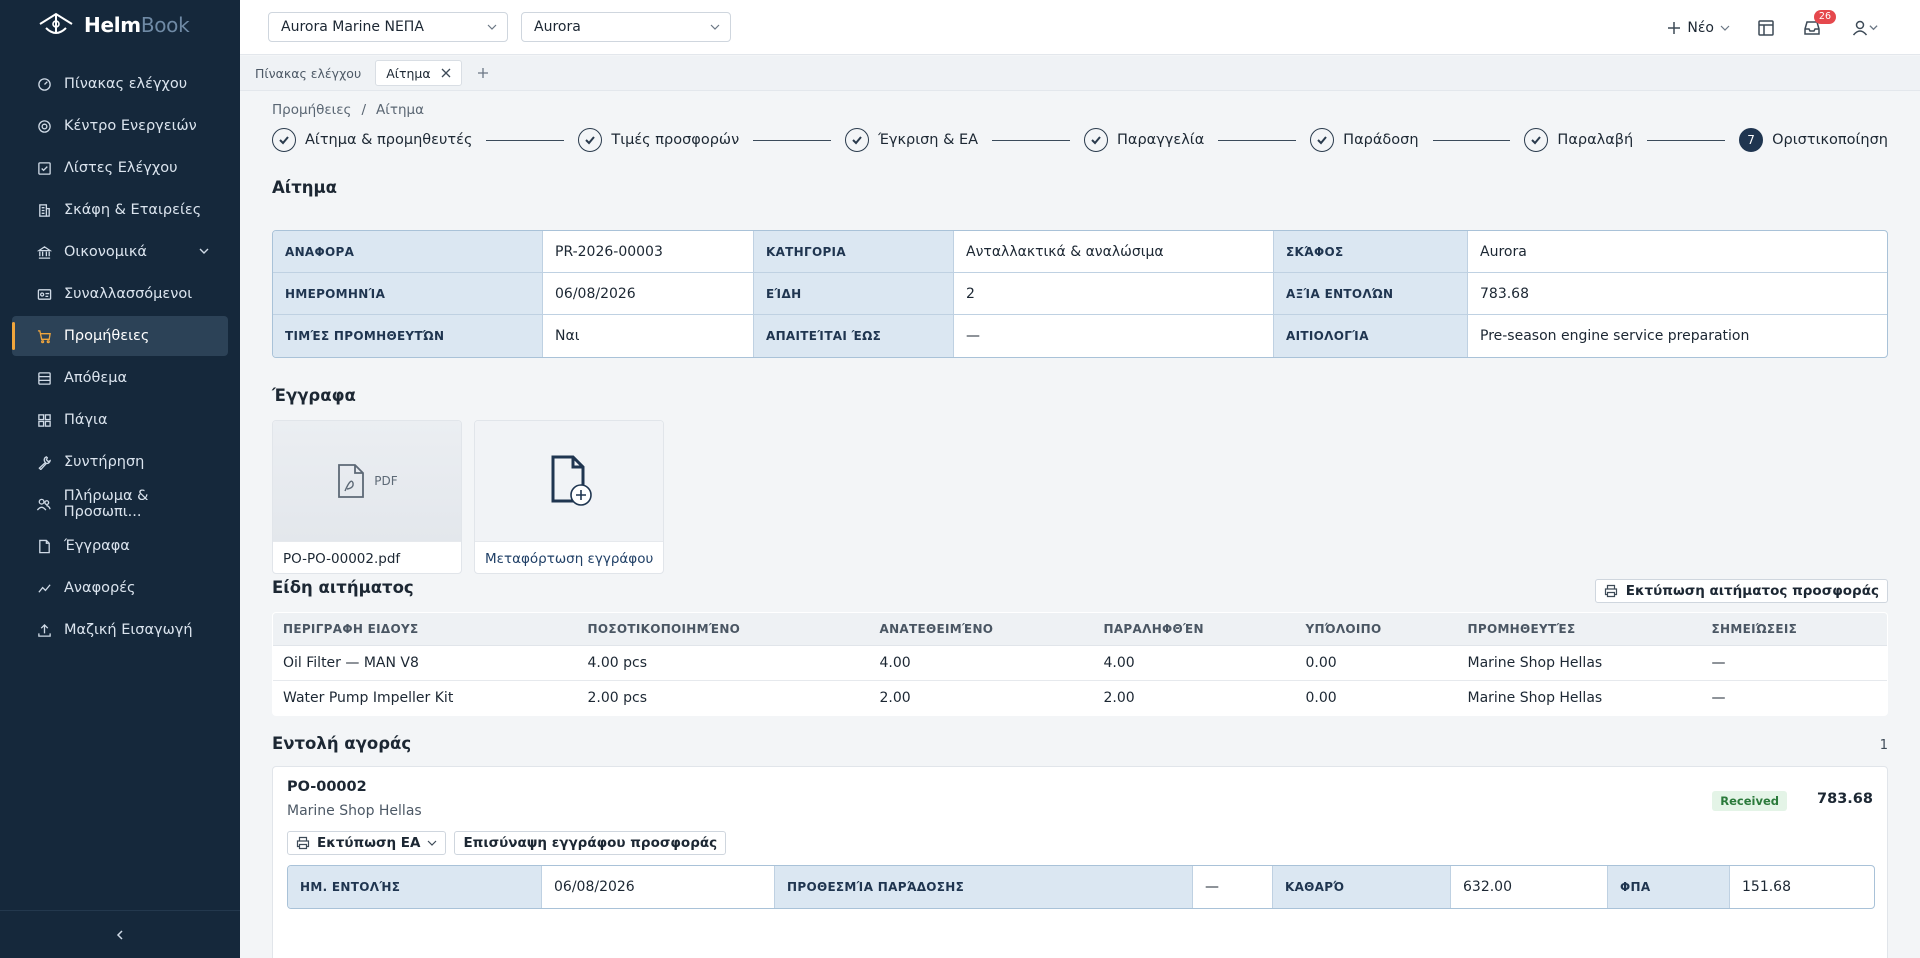 The width and height of the screenshot is (1920, 958). Describe the element at coordinates (895, 698) in the screenshot. I see `item-assigned: 2.00` at that location.